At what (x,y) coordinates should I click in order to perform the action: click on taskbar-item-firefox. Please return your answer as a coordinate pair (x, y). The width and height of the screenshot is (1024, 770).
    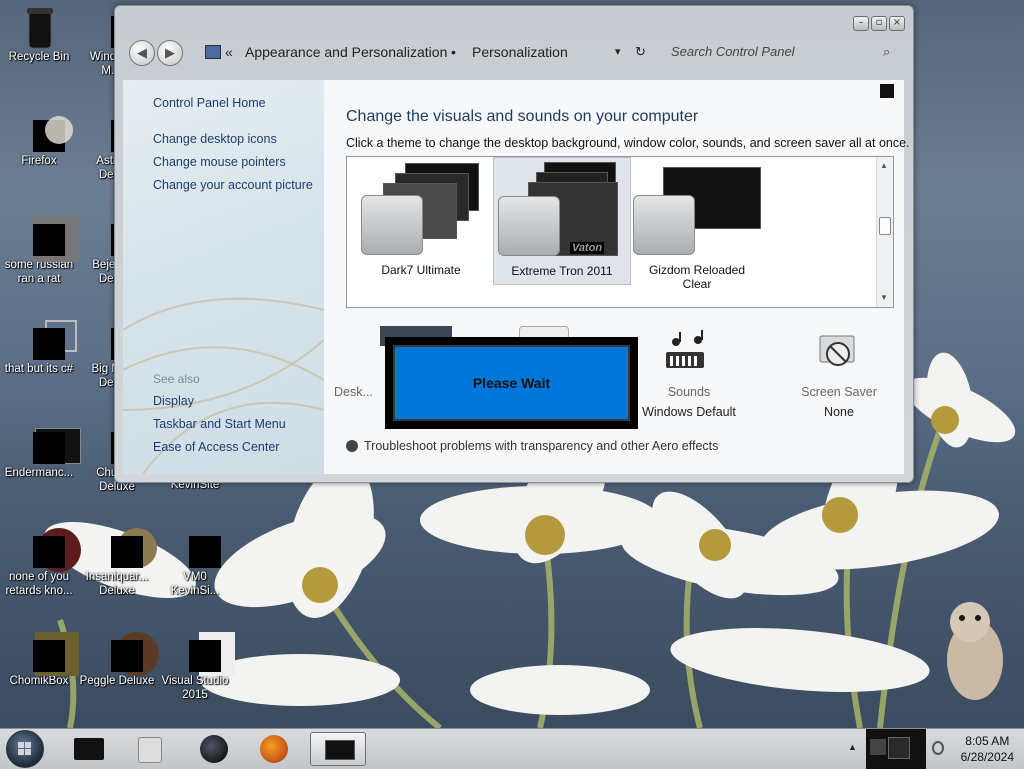
    Looking at the image, I should click on (273, 749).